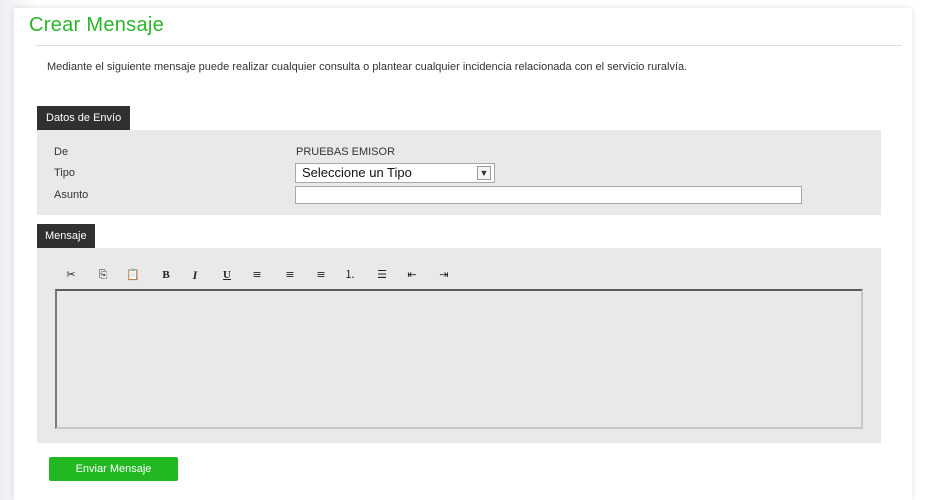 This screenshot has width=951, height=500. Describe the element at coordinates (61, 152) in the screenshot. I see `de-label: De` at that location.